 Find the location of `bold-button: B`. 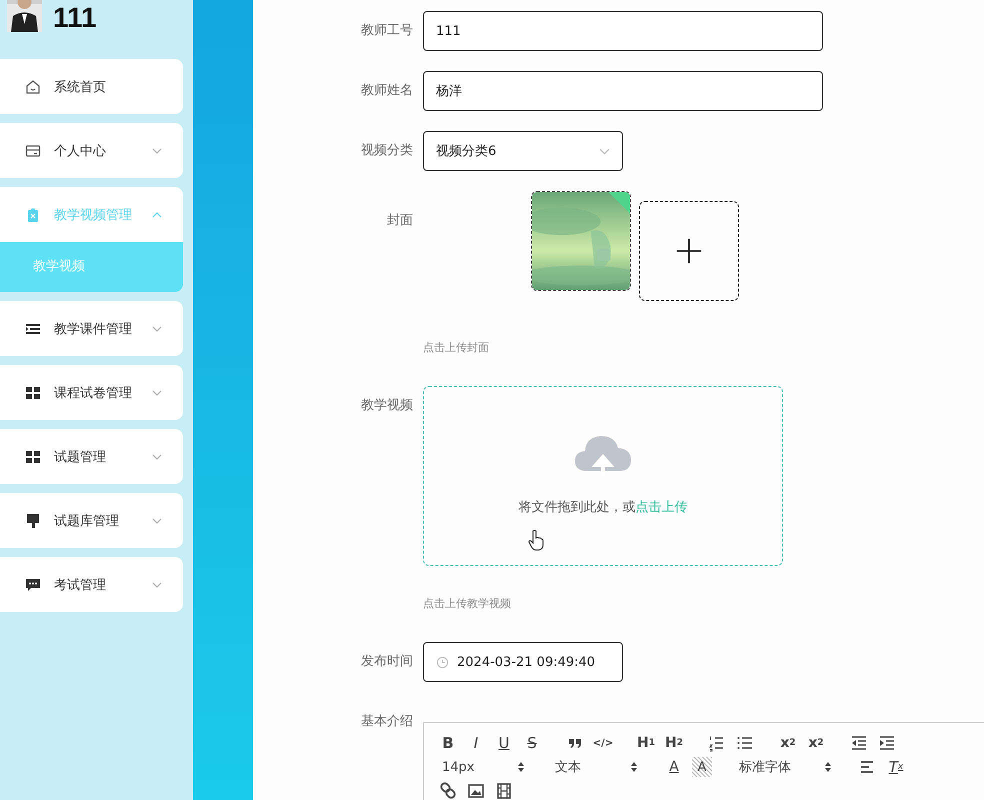

bold-button: B is located at coordinates (448, 743).